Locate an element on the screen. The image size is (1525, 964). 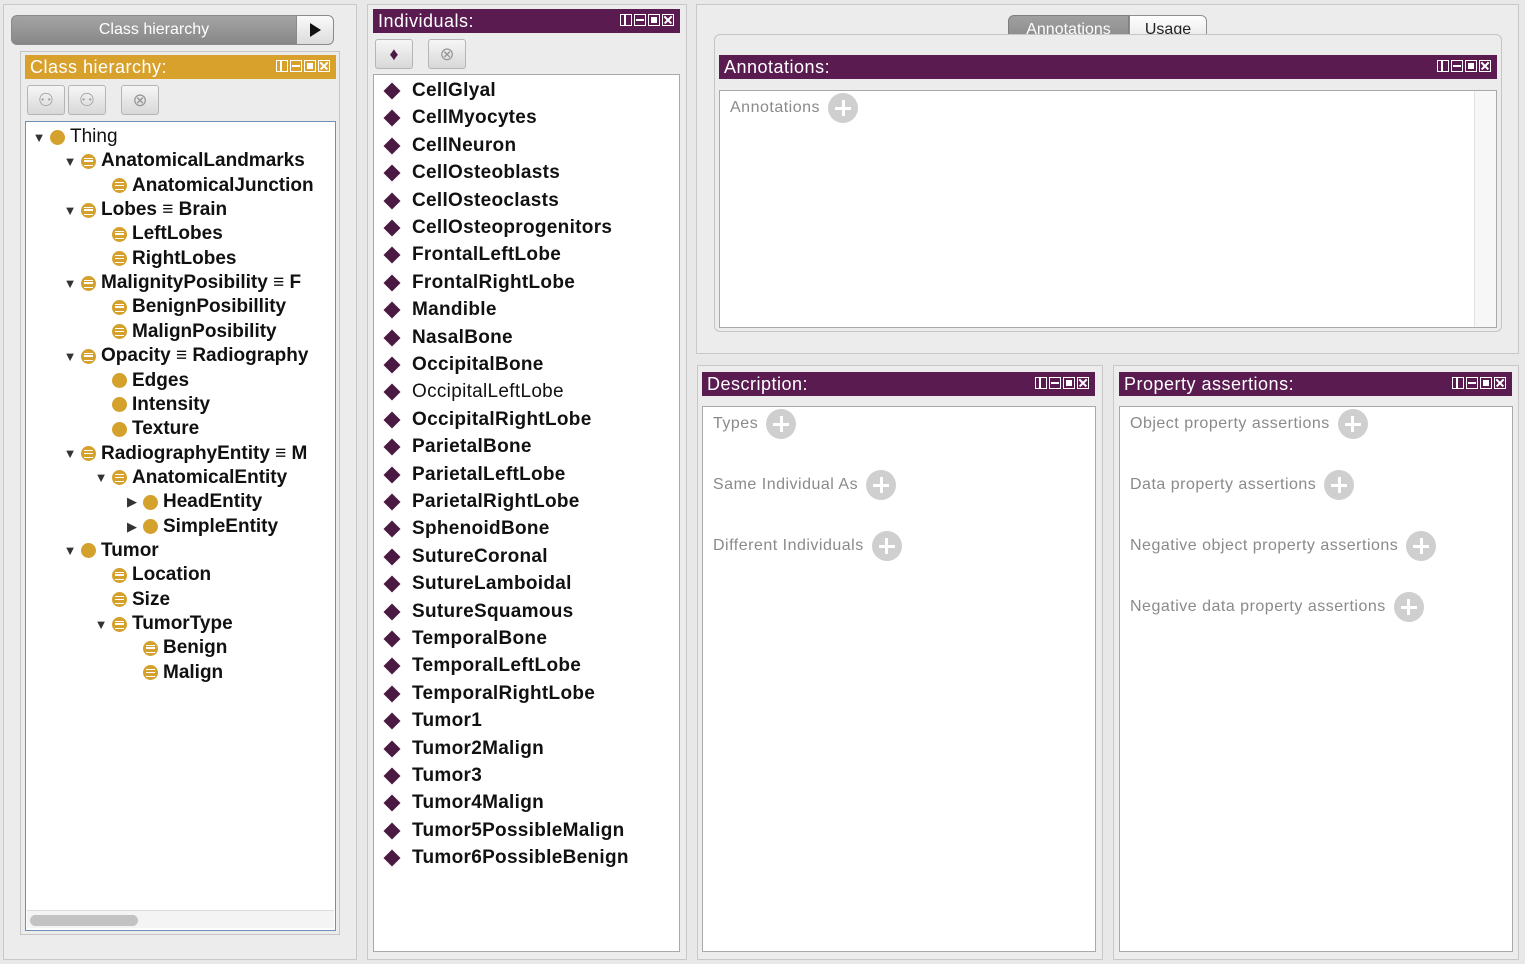
individual-item: CellGlyal is located at coordinates (439, 91).